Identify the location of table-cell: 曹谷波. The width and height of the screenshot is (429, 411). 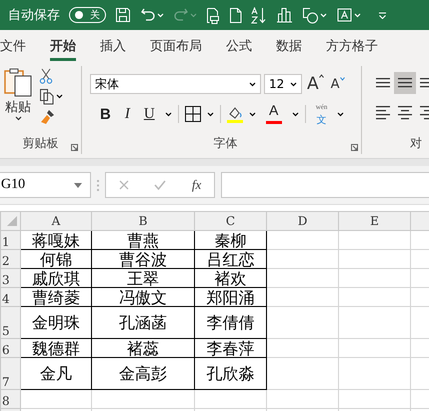
(143, 259).